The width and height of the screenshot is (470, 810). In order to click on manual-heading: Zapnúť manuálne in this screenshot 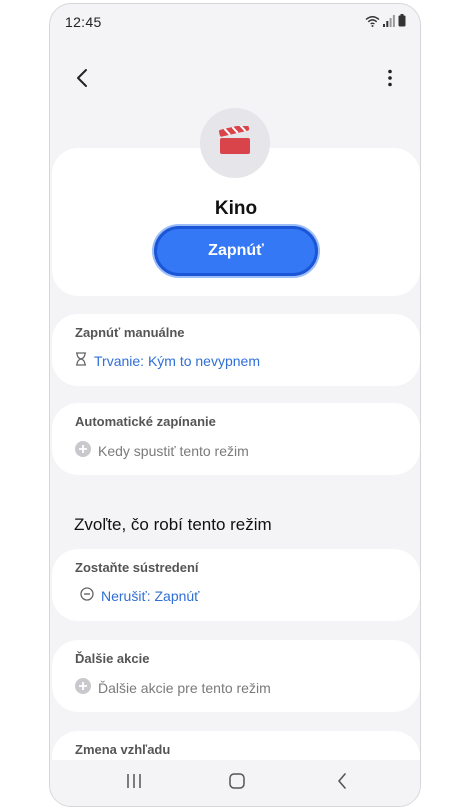, I will do `click(130, 332)`.